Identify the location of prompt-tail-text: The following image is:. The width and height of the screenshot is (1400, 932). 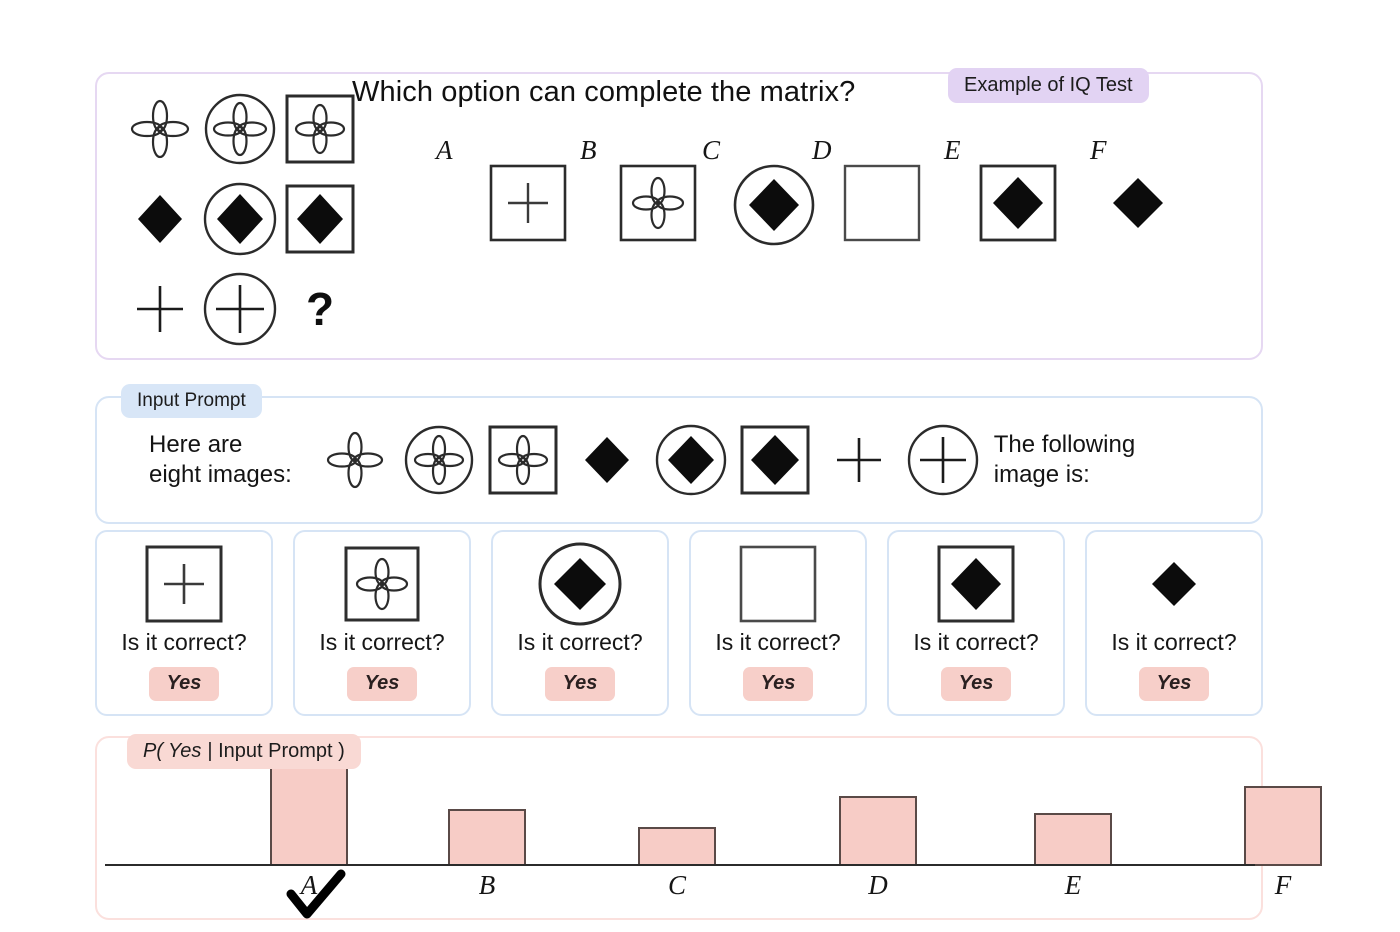
(1064, 459).